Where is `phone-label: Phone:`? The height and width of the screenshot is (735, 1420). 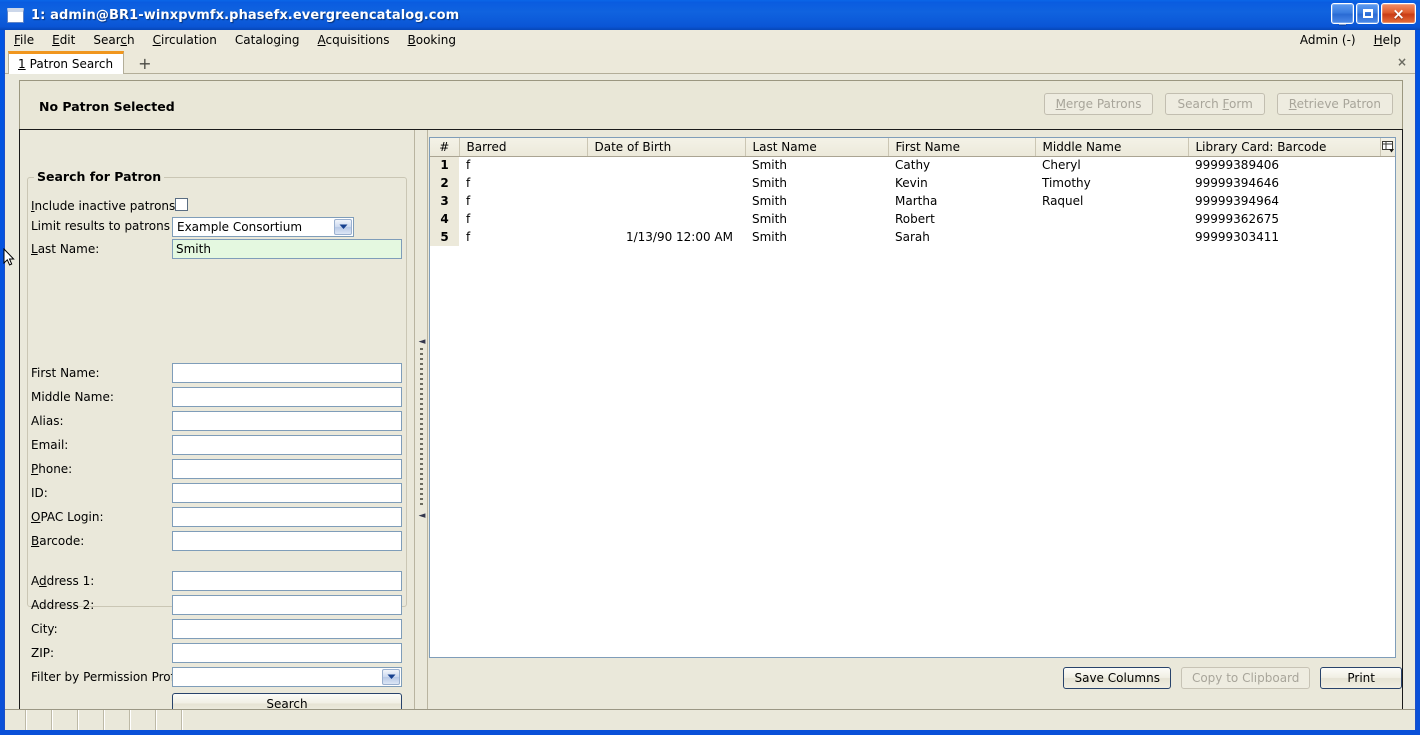 phone-label: Phone: is located at coordinates (52, 469).